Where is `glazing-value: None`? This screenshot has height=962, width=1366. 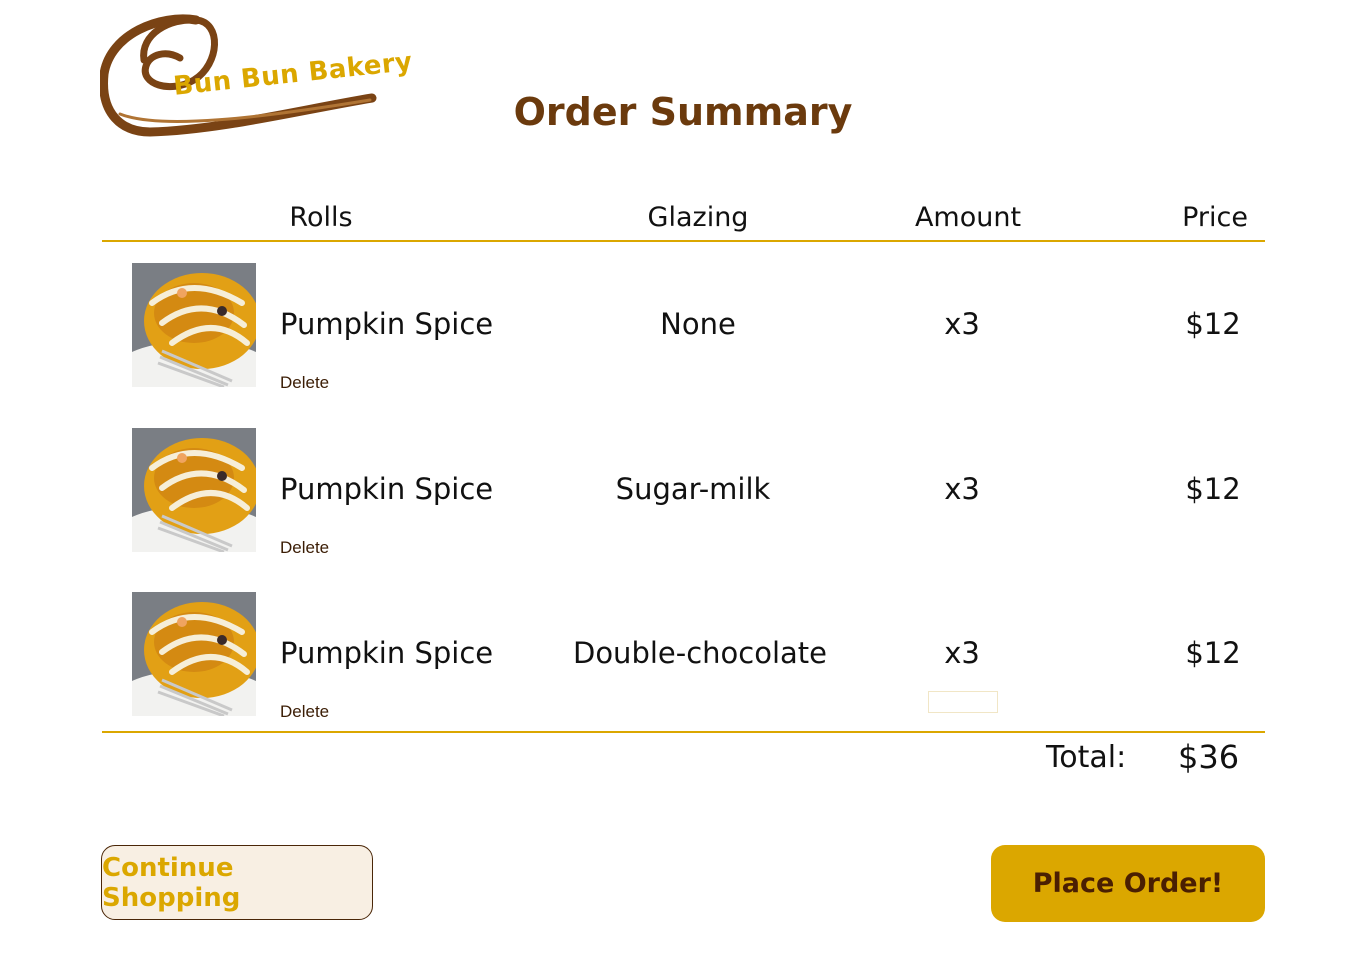
glazing-value: None is located at coordinates (698, 324).